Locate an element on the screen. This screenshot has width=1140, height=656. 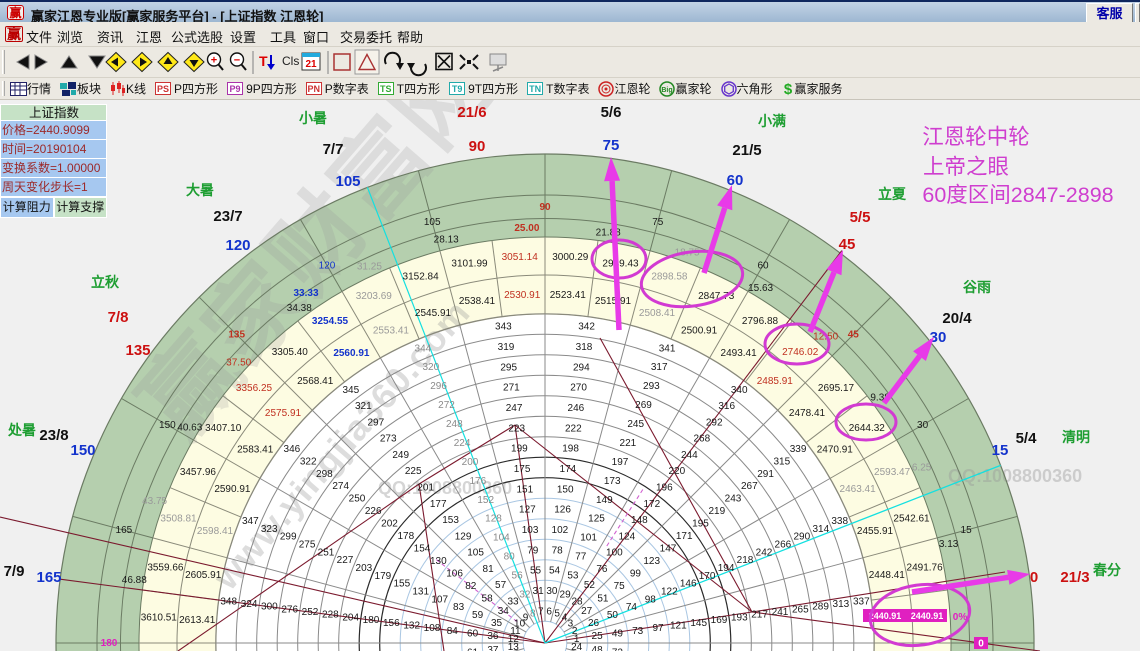
svg-text: 上帝之眼 is located at coordinates (966, 167).